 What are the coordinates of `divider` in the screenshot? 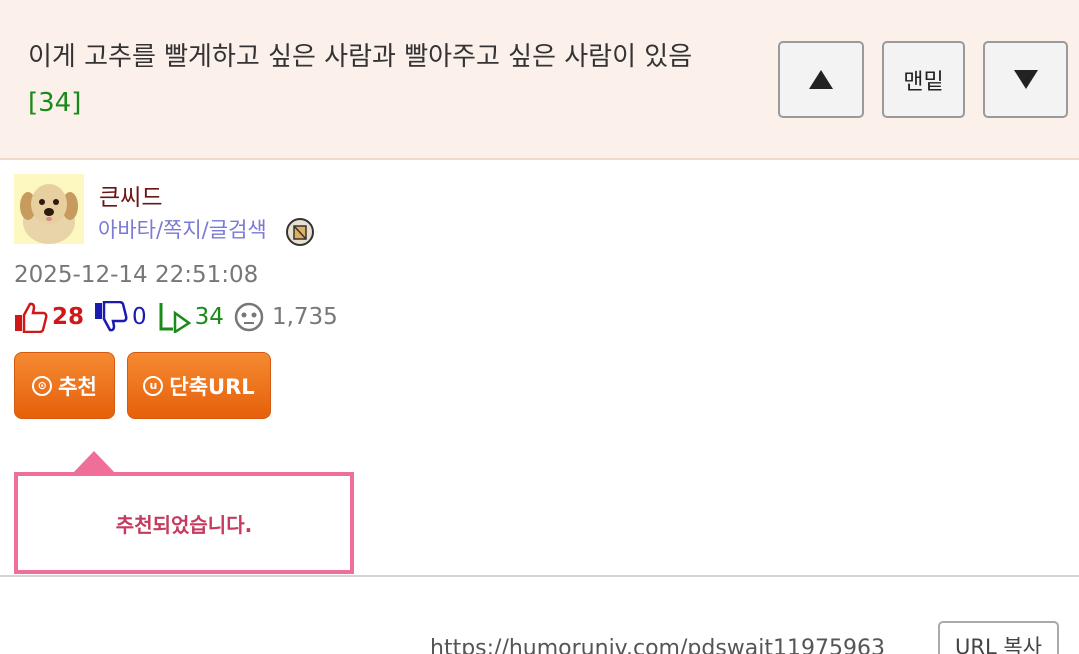 It's located at (539, 576).